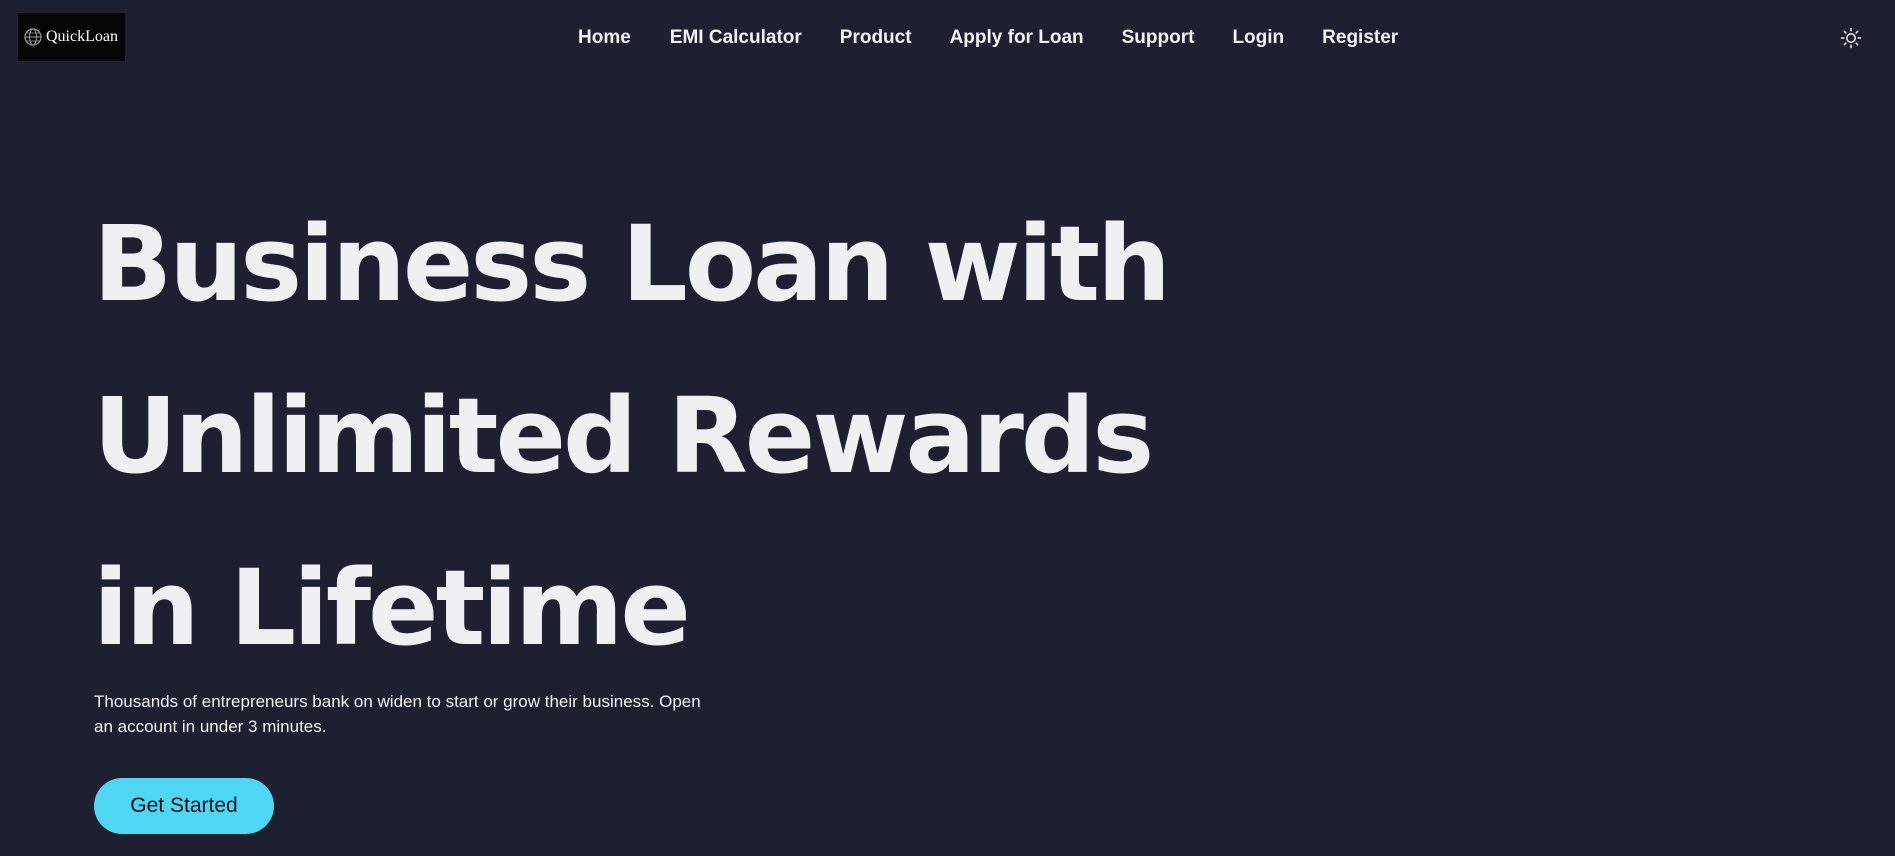 The height and width of the screenshot is (856, 1895). Describe the element at coordinates (392, 608) in the screenshot. I see `hero-title-line: in Lifetime` at that location.